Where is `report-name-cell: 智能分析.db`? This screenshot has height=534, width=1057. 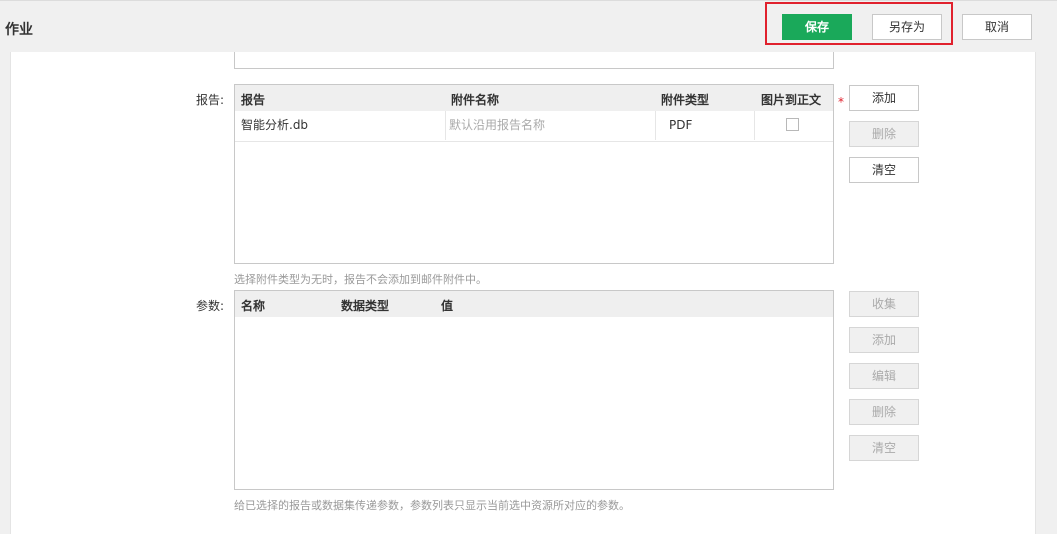
report-name-cell: 智能分析.db is located at coordinates (275, 125).